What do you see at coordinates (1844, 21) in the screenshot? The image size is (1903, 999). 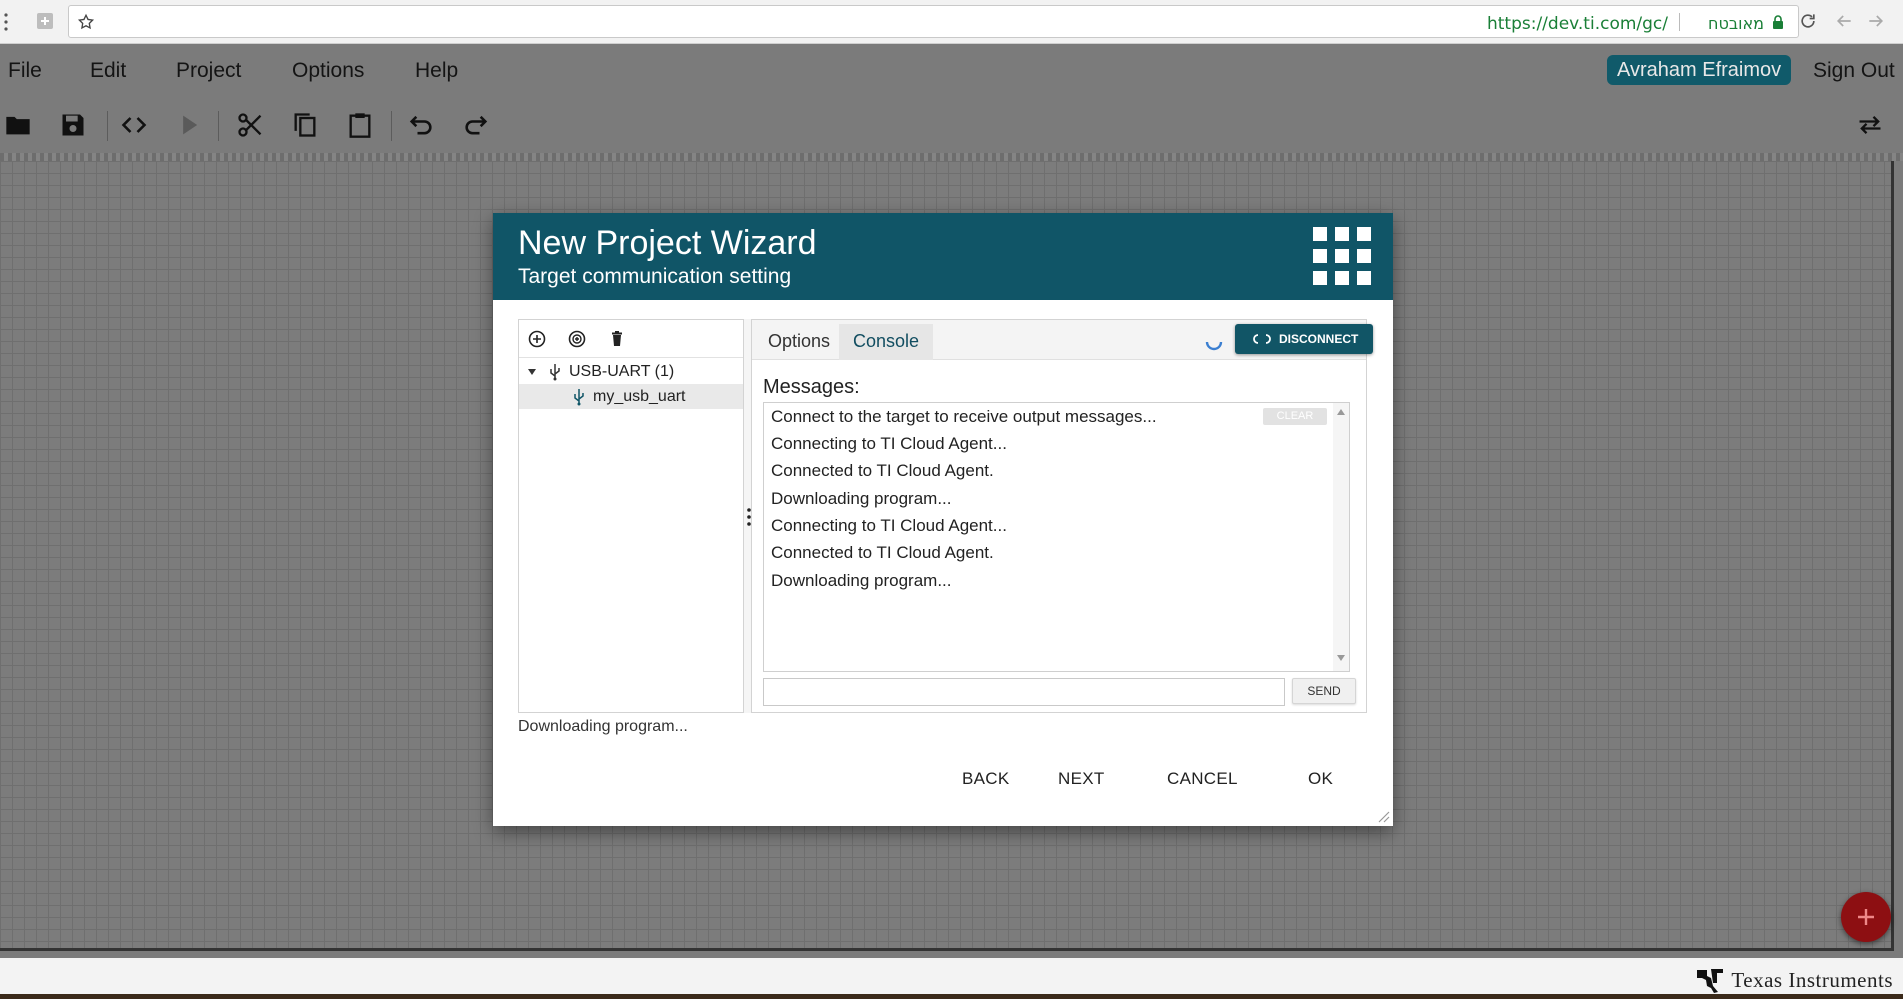 I see `back-arrow-icon` at bounding box center [1844, 21].